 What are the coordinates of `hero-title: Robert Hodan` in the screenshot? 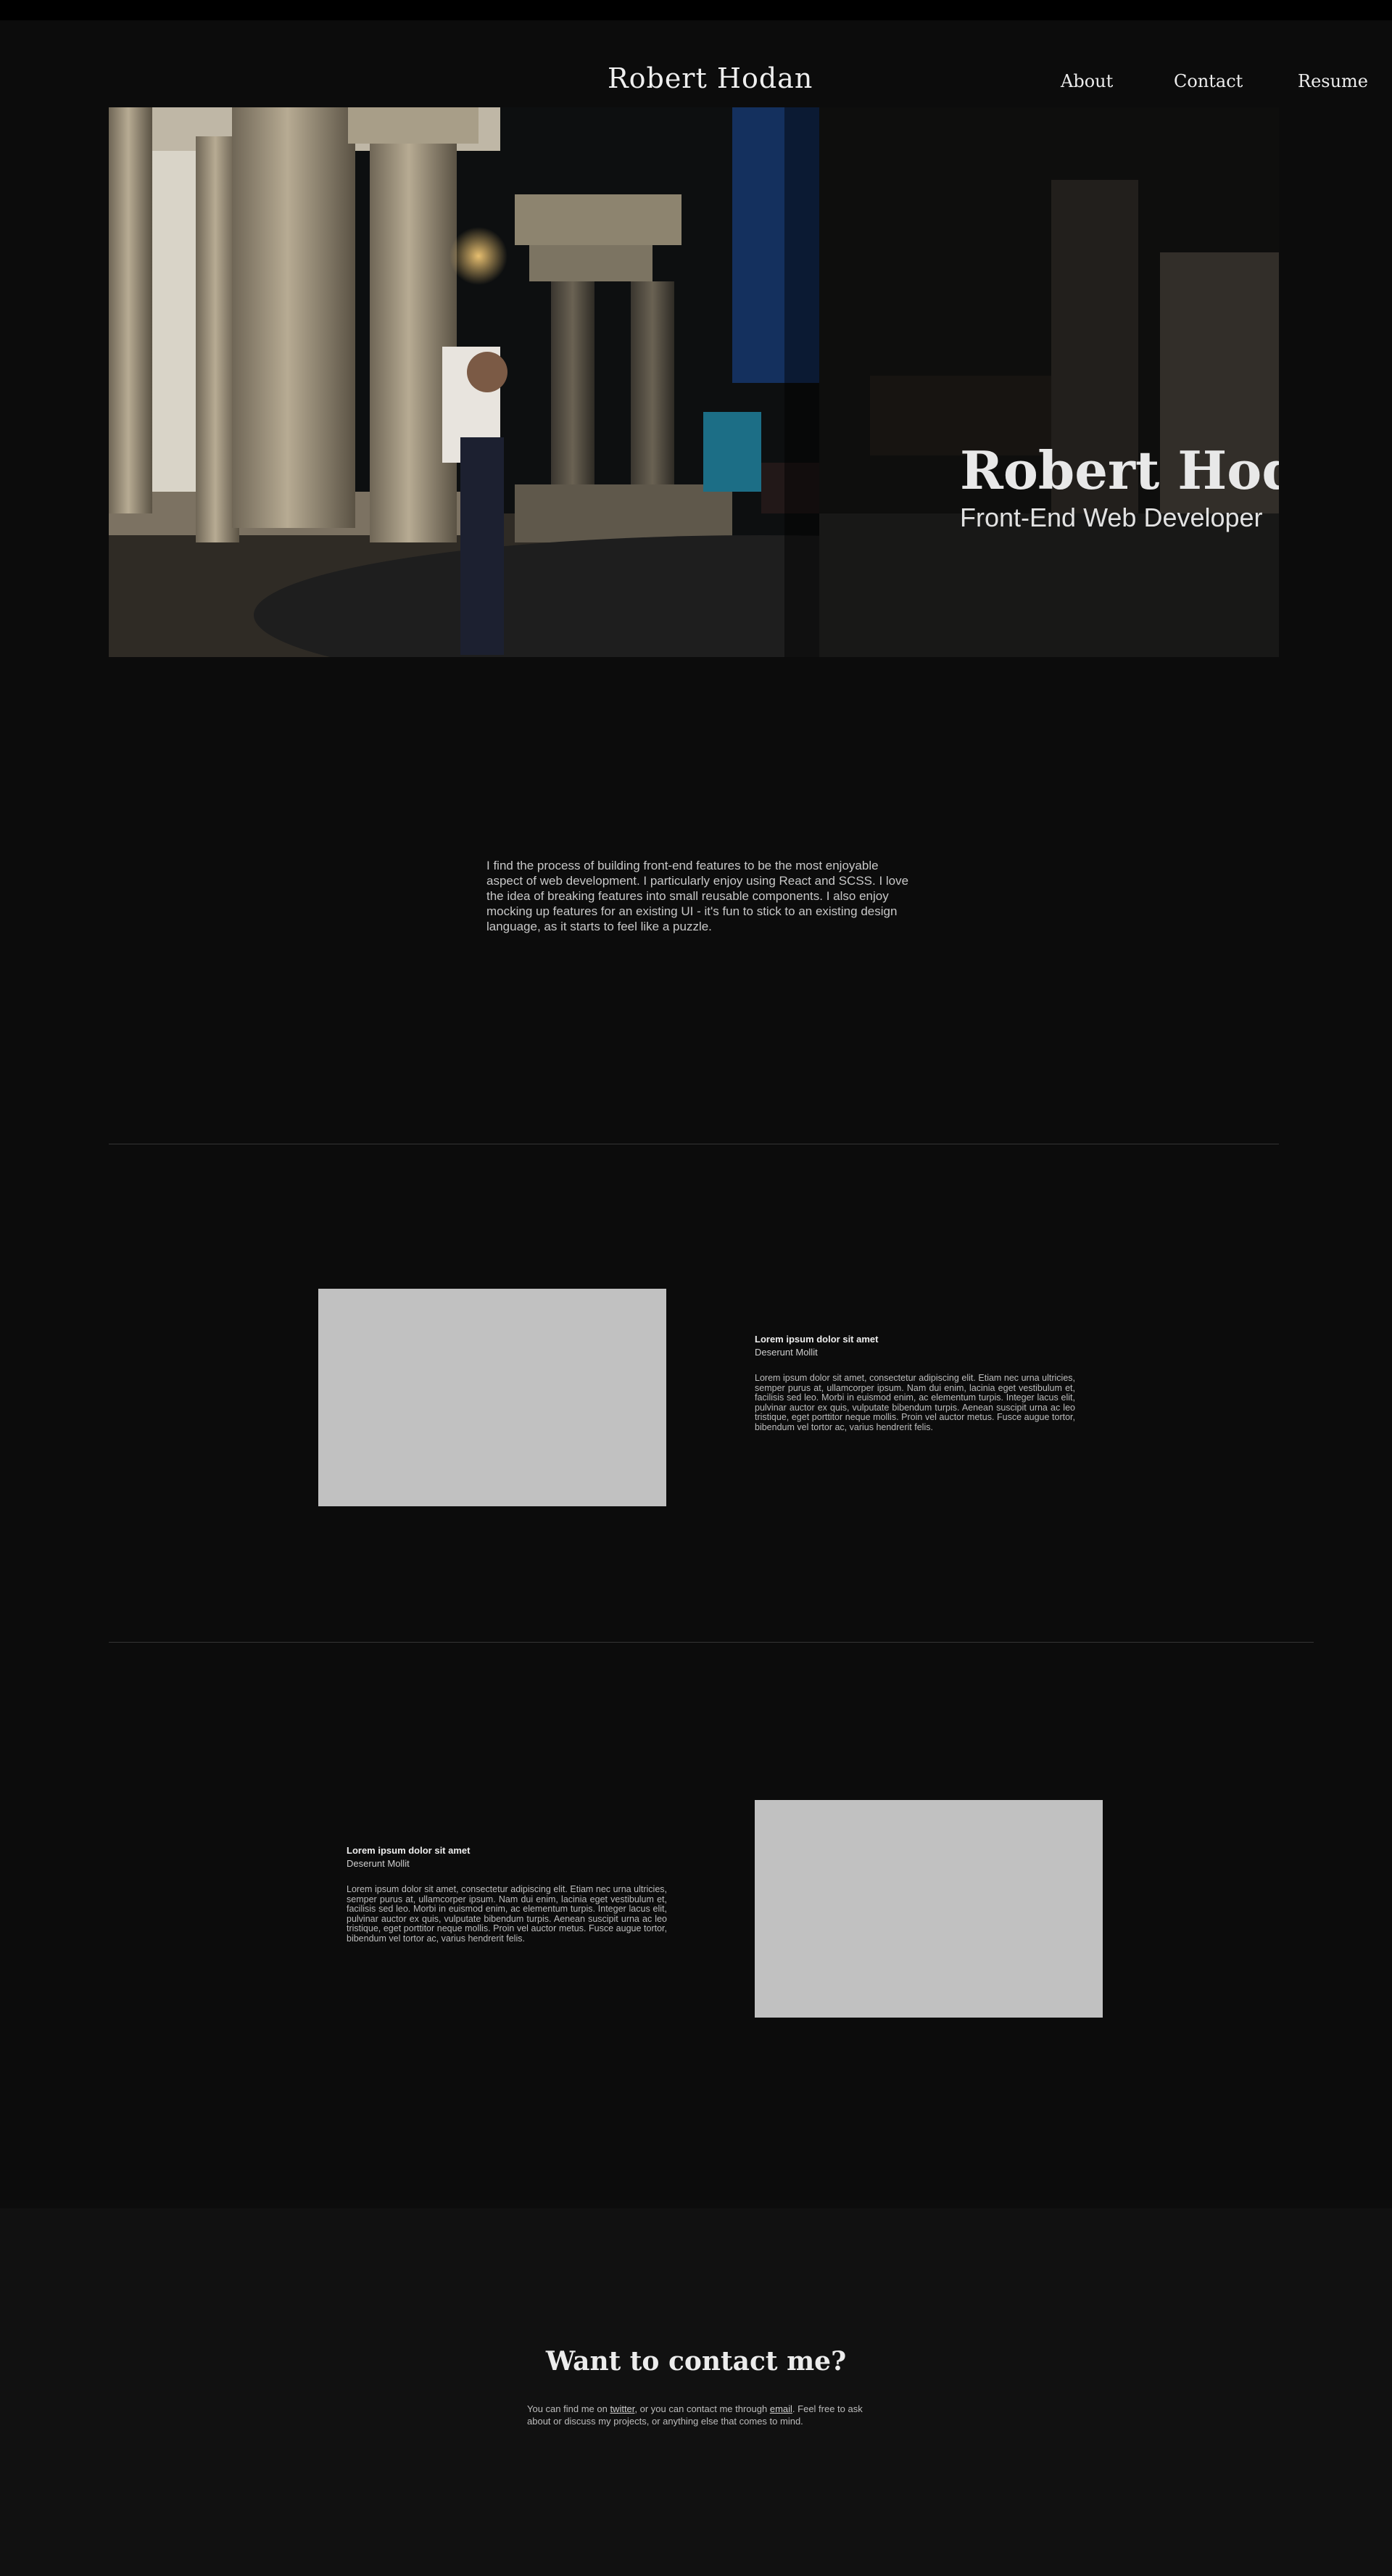 It's located at (1119, 470).